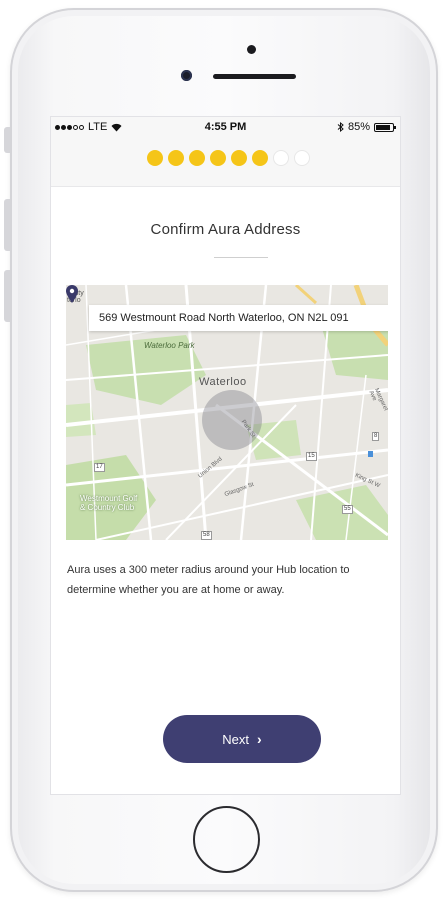  Describe the element at coordinates (109, 503) in the screenshot. I see `map-label-golf: Westmount Golf & Country Club` at that location.